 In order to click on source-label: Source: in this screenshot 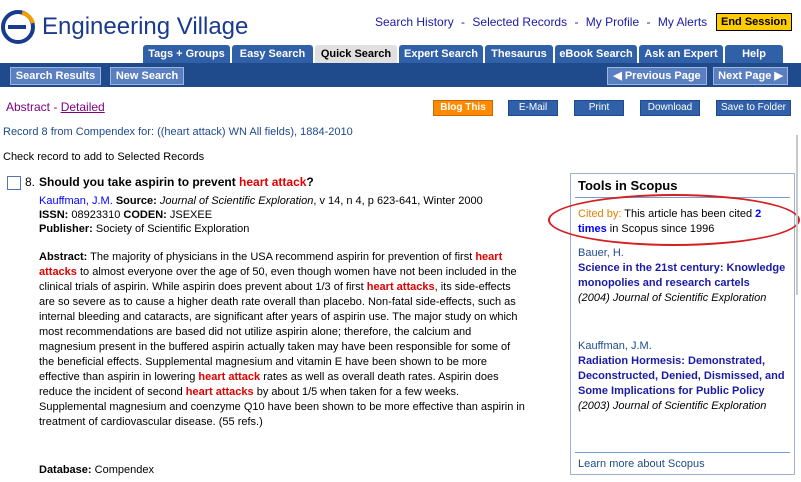, I will do `click(136, 201)`.